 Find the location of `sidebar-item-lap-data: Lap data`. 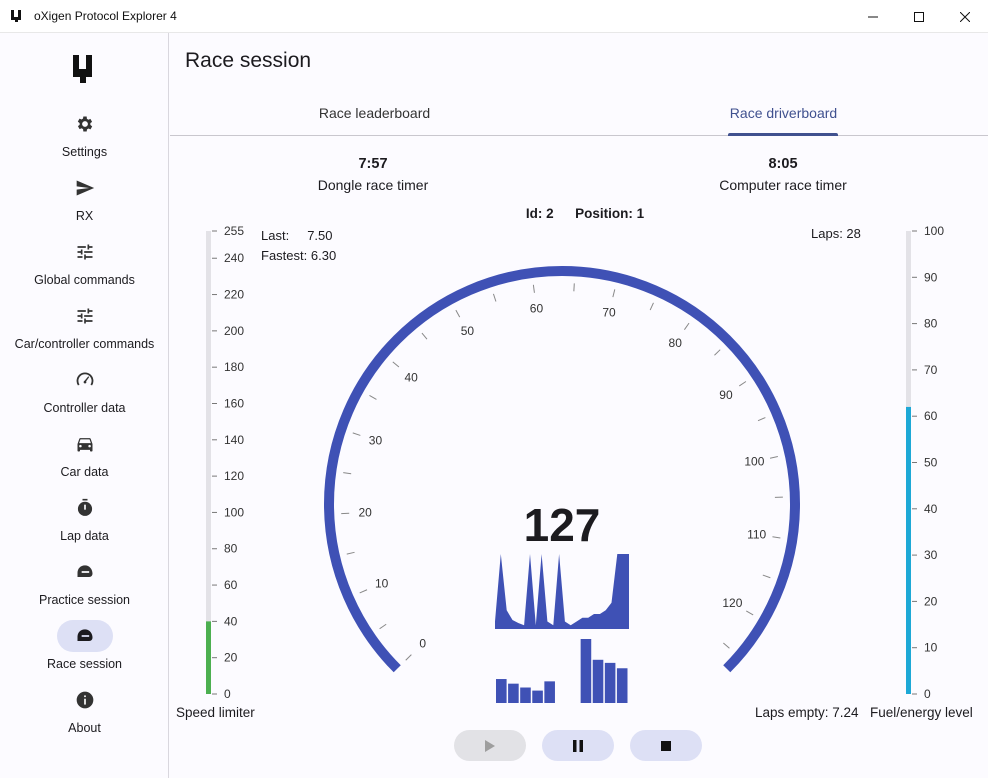

sidebar-item-lap-data: Lap data is located at coordinates (84, 524).